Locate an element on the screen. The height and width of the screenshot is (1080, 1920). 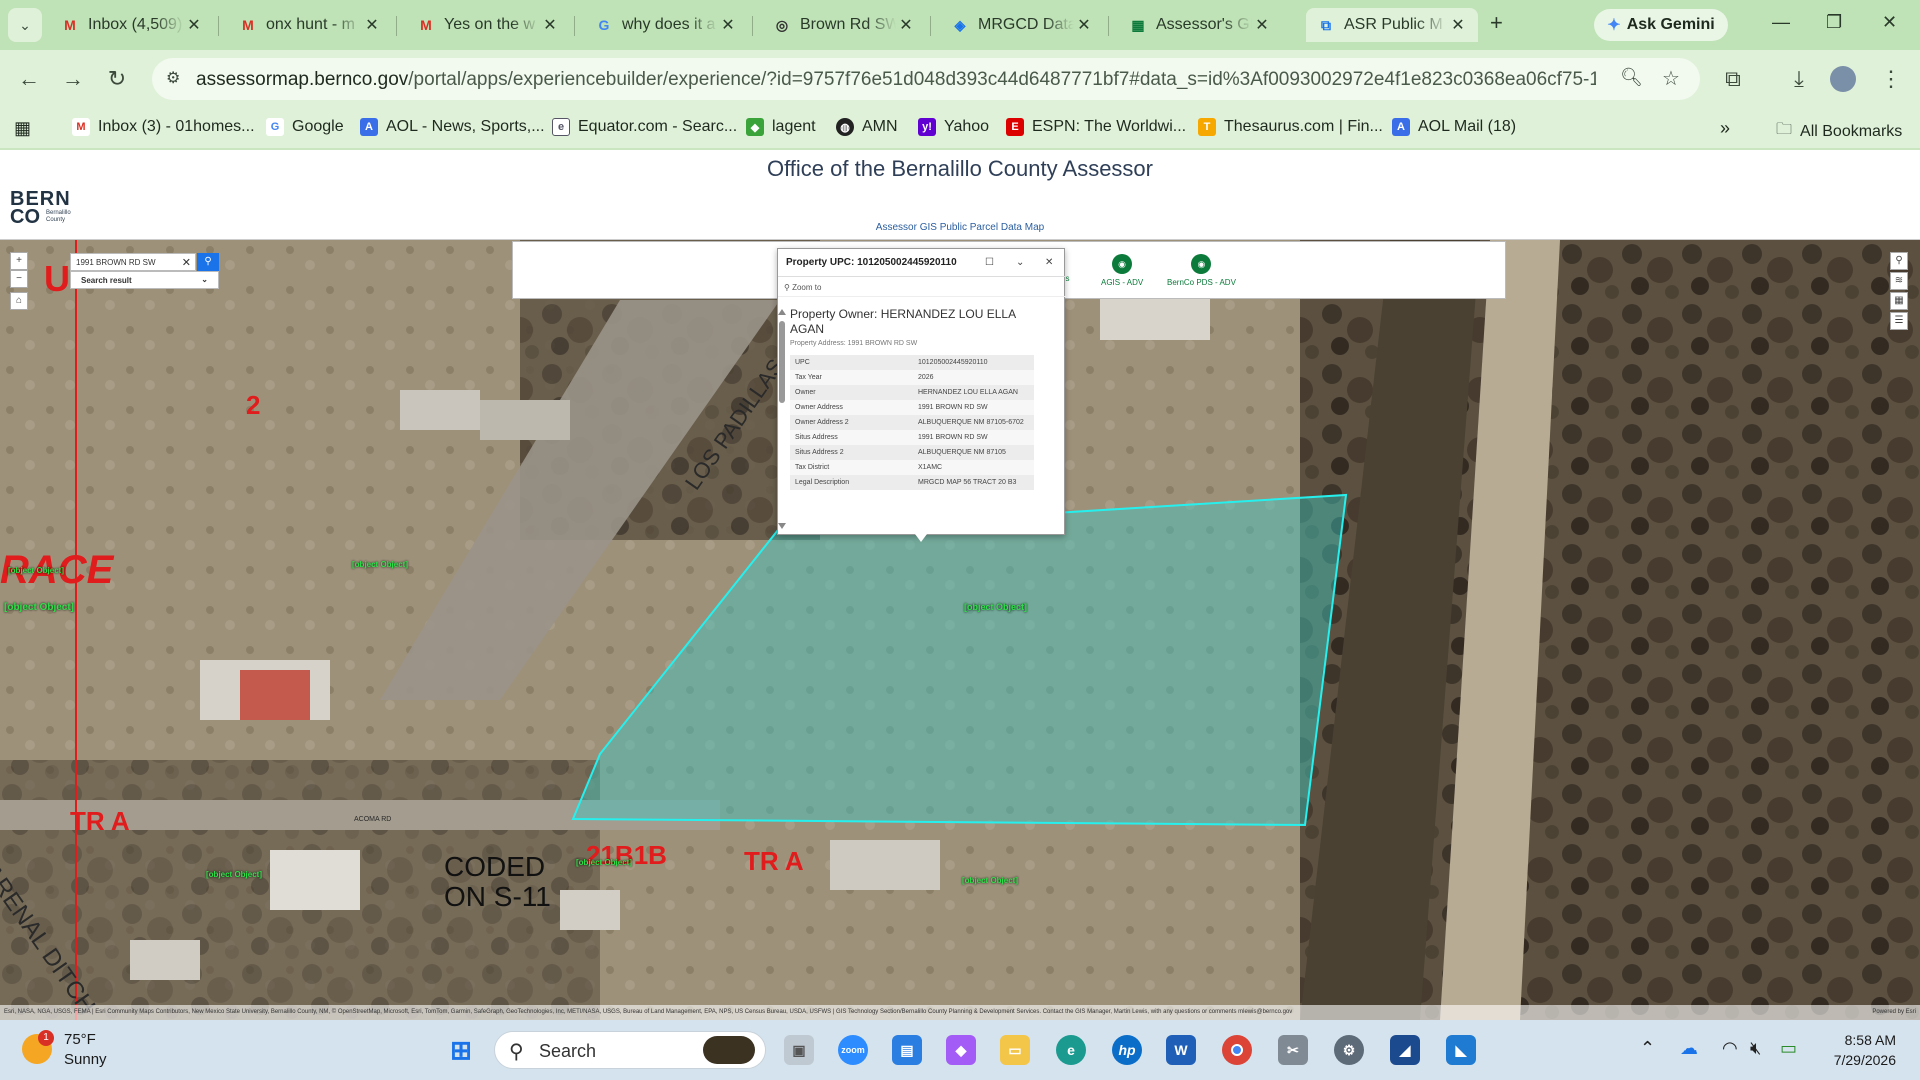
bookmark-item: ◆ lagent is located at coordinates (781, 127).